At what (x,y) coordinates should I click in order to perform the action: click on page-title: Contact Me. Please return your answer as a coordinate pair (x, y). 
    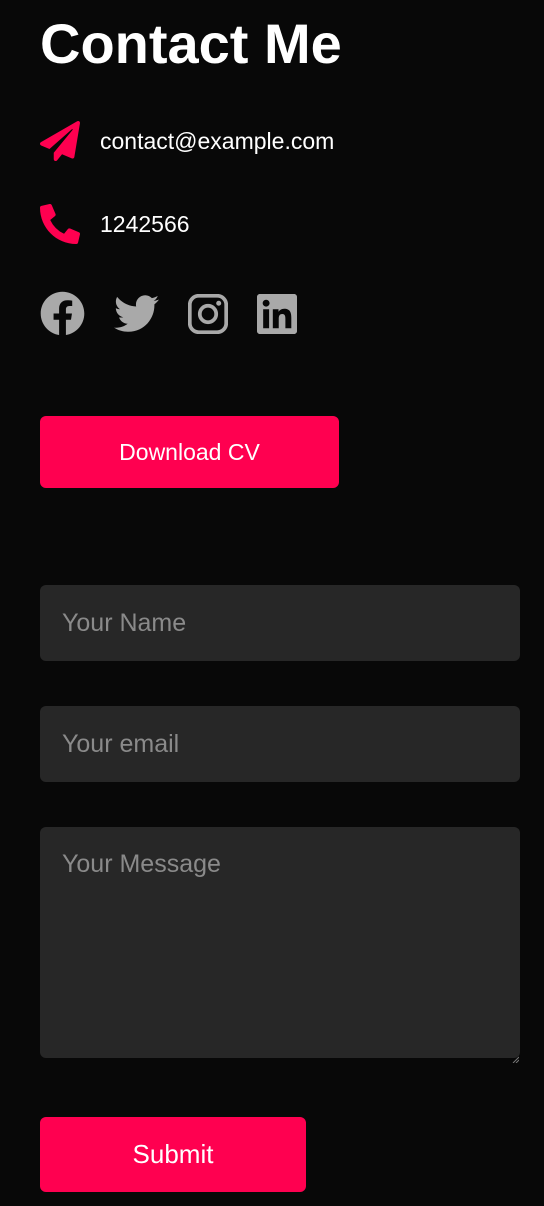
    Looking at the image, I should click on (191, 43).